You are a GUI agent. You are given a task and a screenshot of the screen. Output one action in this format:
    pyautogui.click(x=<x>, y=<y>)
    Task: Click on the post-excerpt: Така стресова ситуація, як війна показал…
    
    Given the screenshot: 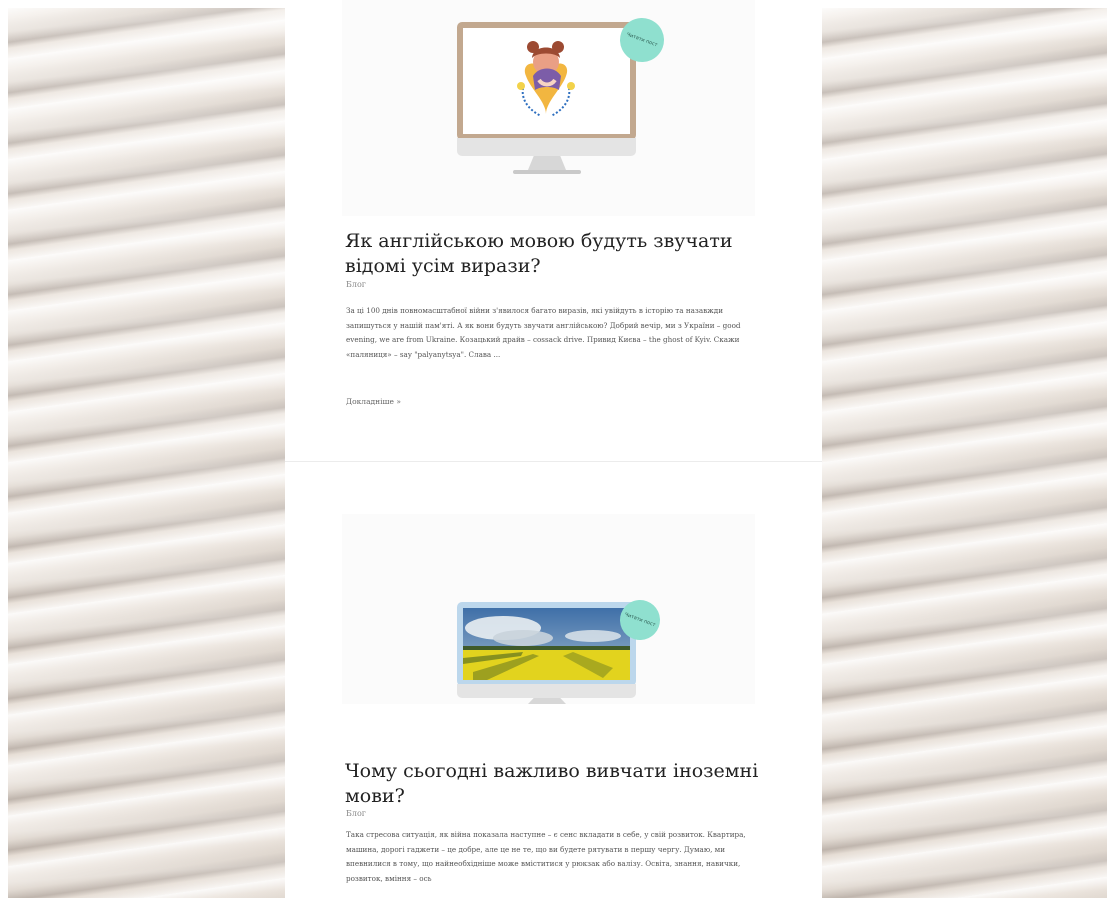 What is the action you would take?
    pyautogui.click(x=546, y=856)
    